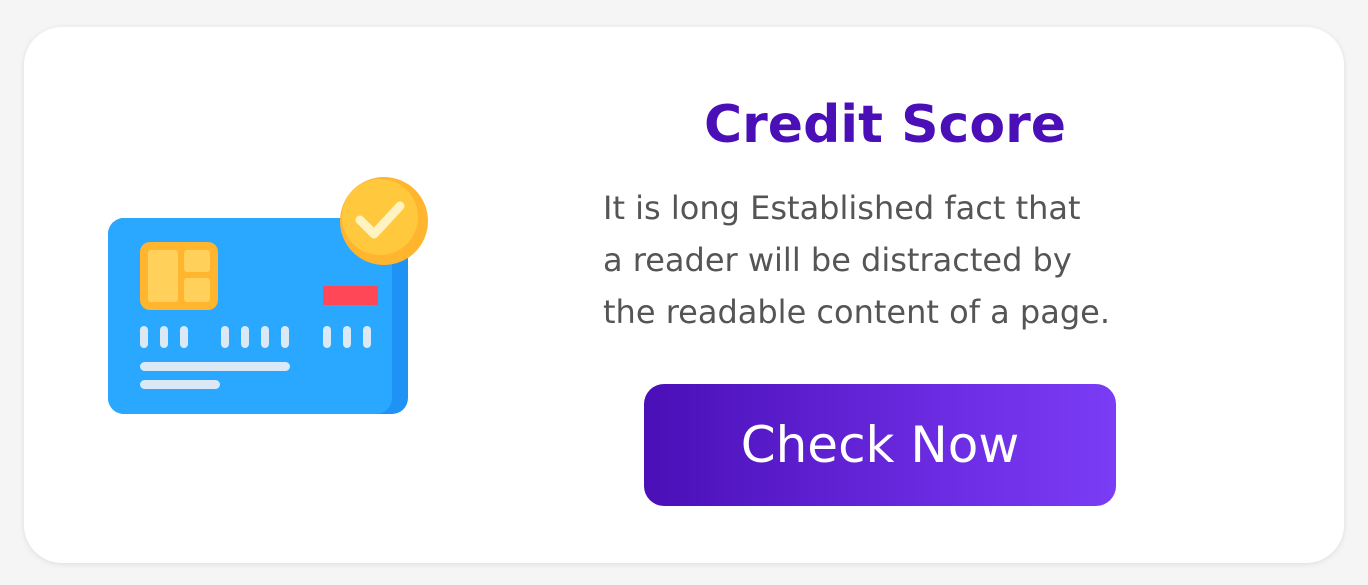 The image size is (1368, 585). I want to click on check-now-button: Check Now, so click(880, 445).